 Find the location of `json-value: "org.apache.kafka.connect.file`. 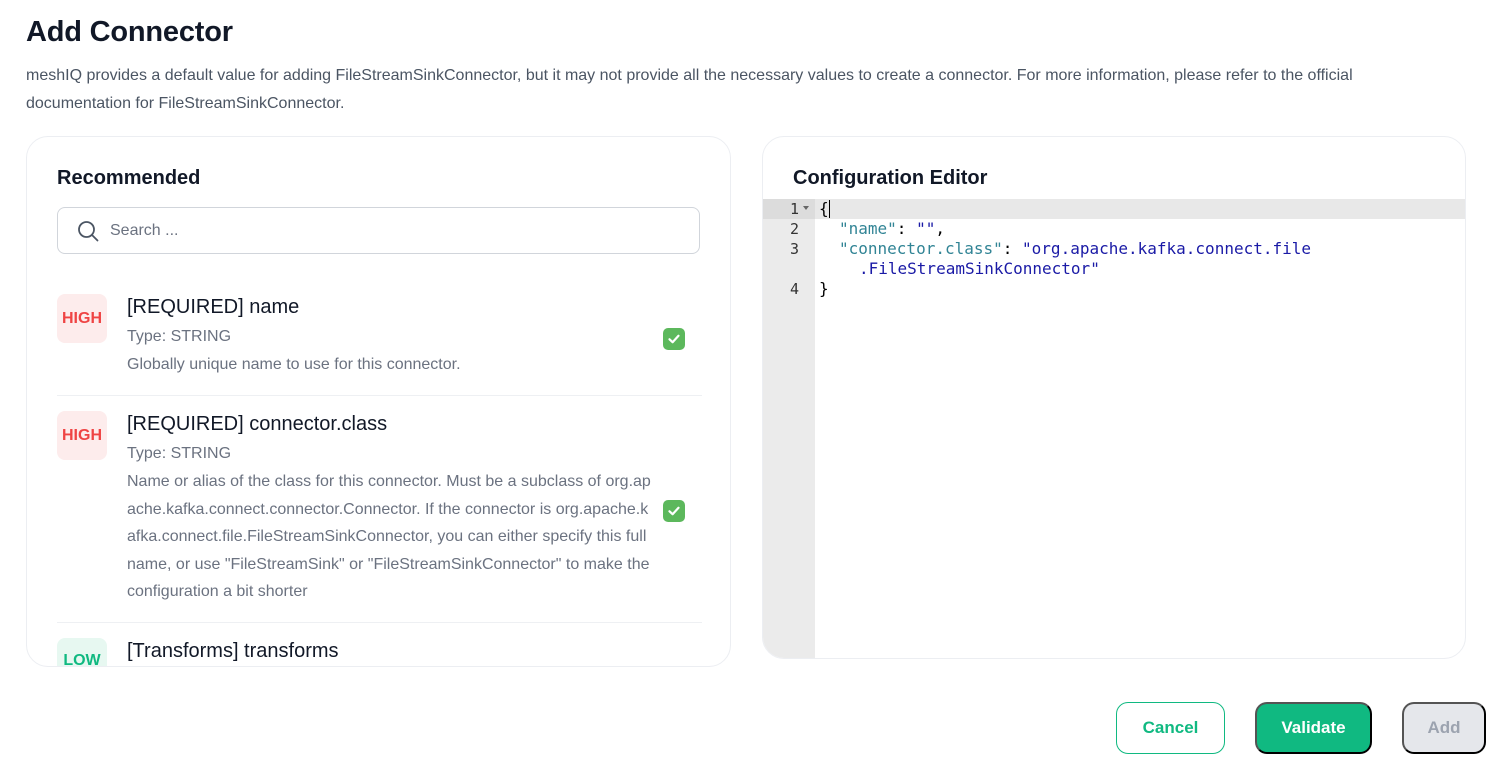

json-value: "org.apache.kafka.connect.file is located at coordinates (1167, 248).